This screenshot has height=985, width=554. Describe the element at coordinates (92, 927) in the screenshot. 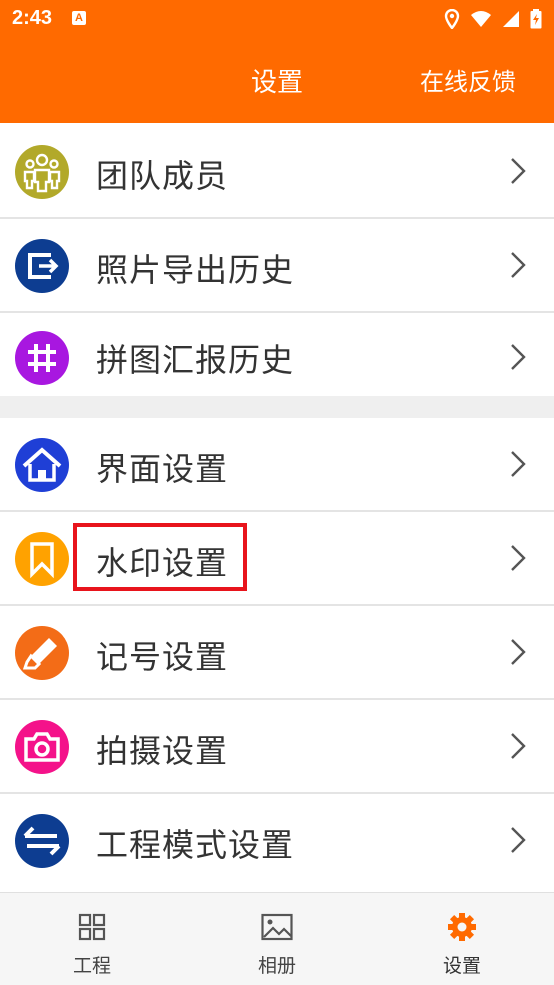

I see `grid-icon` at that location.